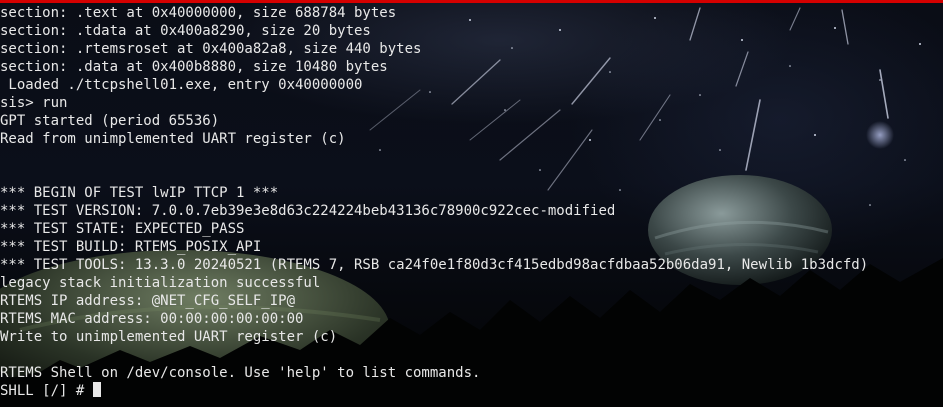 The image size is (943, 407). Describe the element at coordinates (139, 193) in the screenshot. I see `terminal-line: *** BEGIN OF TEST lwIP TTCP 1 ***` at that location.